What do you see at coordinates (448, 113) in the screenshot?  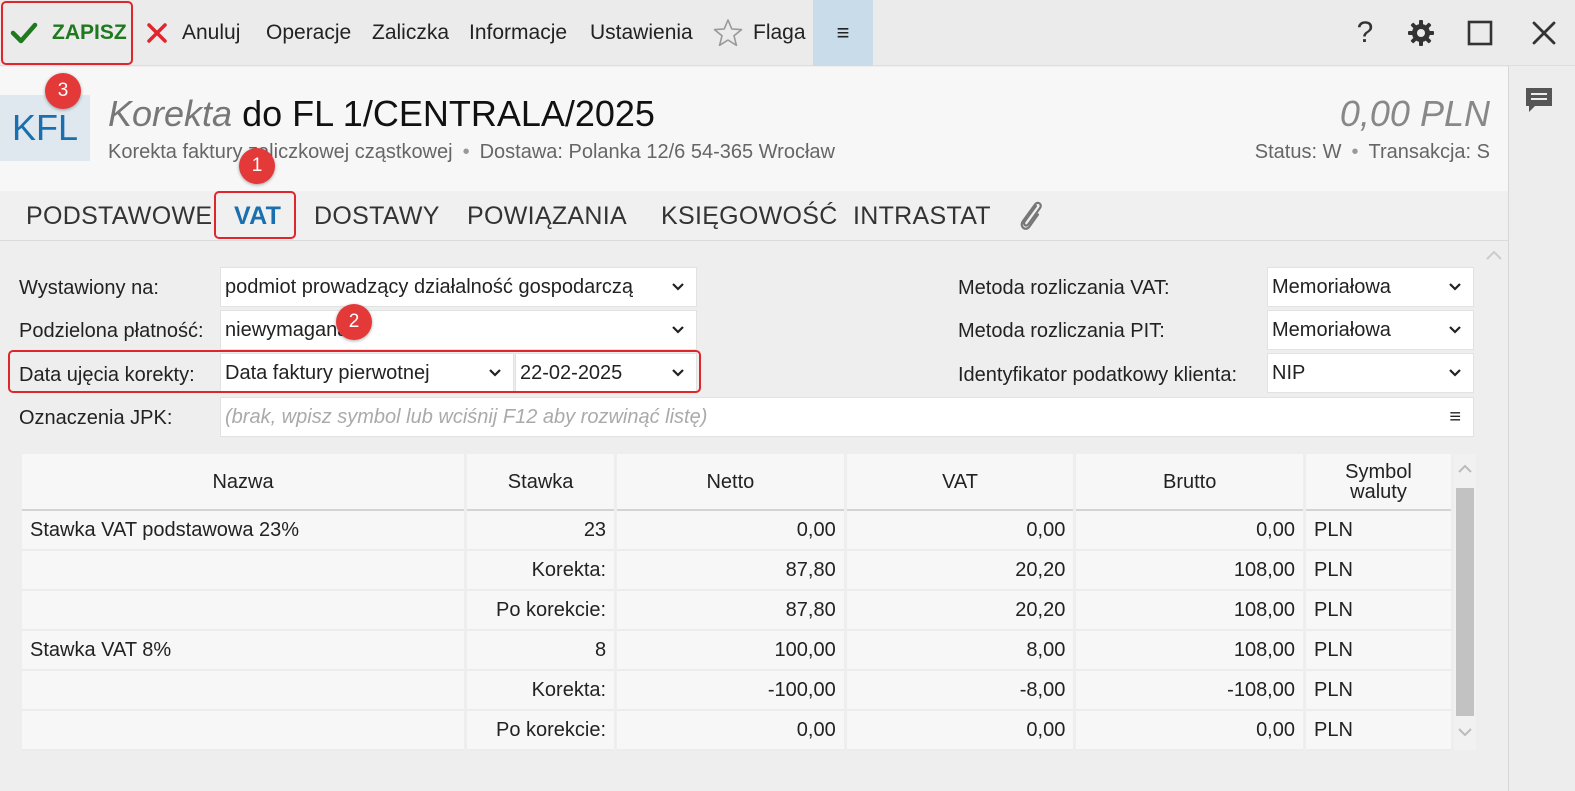 I see `document-number: do FL 1/CENTRALA/2025` at bounding box center [448, 113].